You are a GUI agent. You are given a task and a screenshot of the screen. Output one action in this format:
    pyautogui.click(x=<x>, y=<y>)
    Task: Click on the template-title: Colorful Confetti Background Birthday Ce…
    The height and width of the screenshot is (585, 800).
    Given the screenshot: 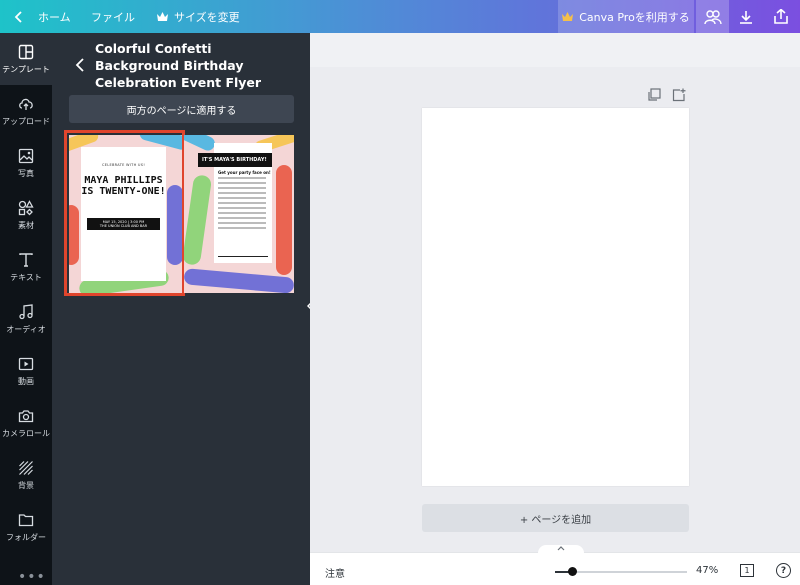 What is the action you would take?
    pyautogui.click(x=178, y=65)
    